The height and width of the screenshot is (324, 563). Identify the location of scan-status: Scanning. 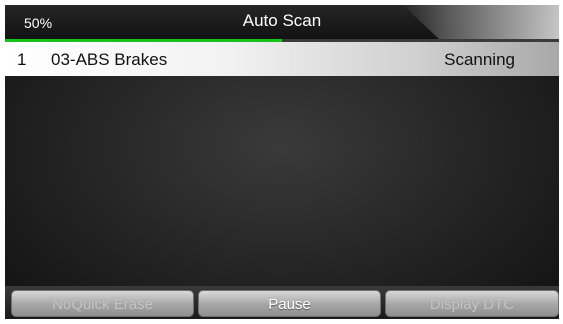
(479, 59).